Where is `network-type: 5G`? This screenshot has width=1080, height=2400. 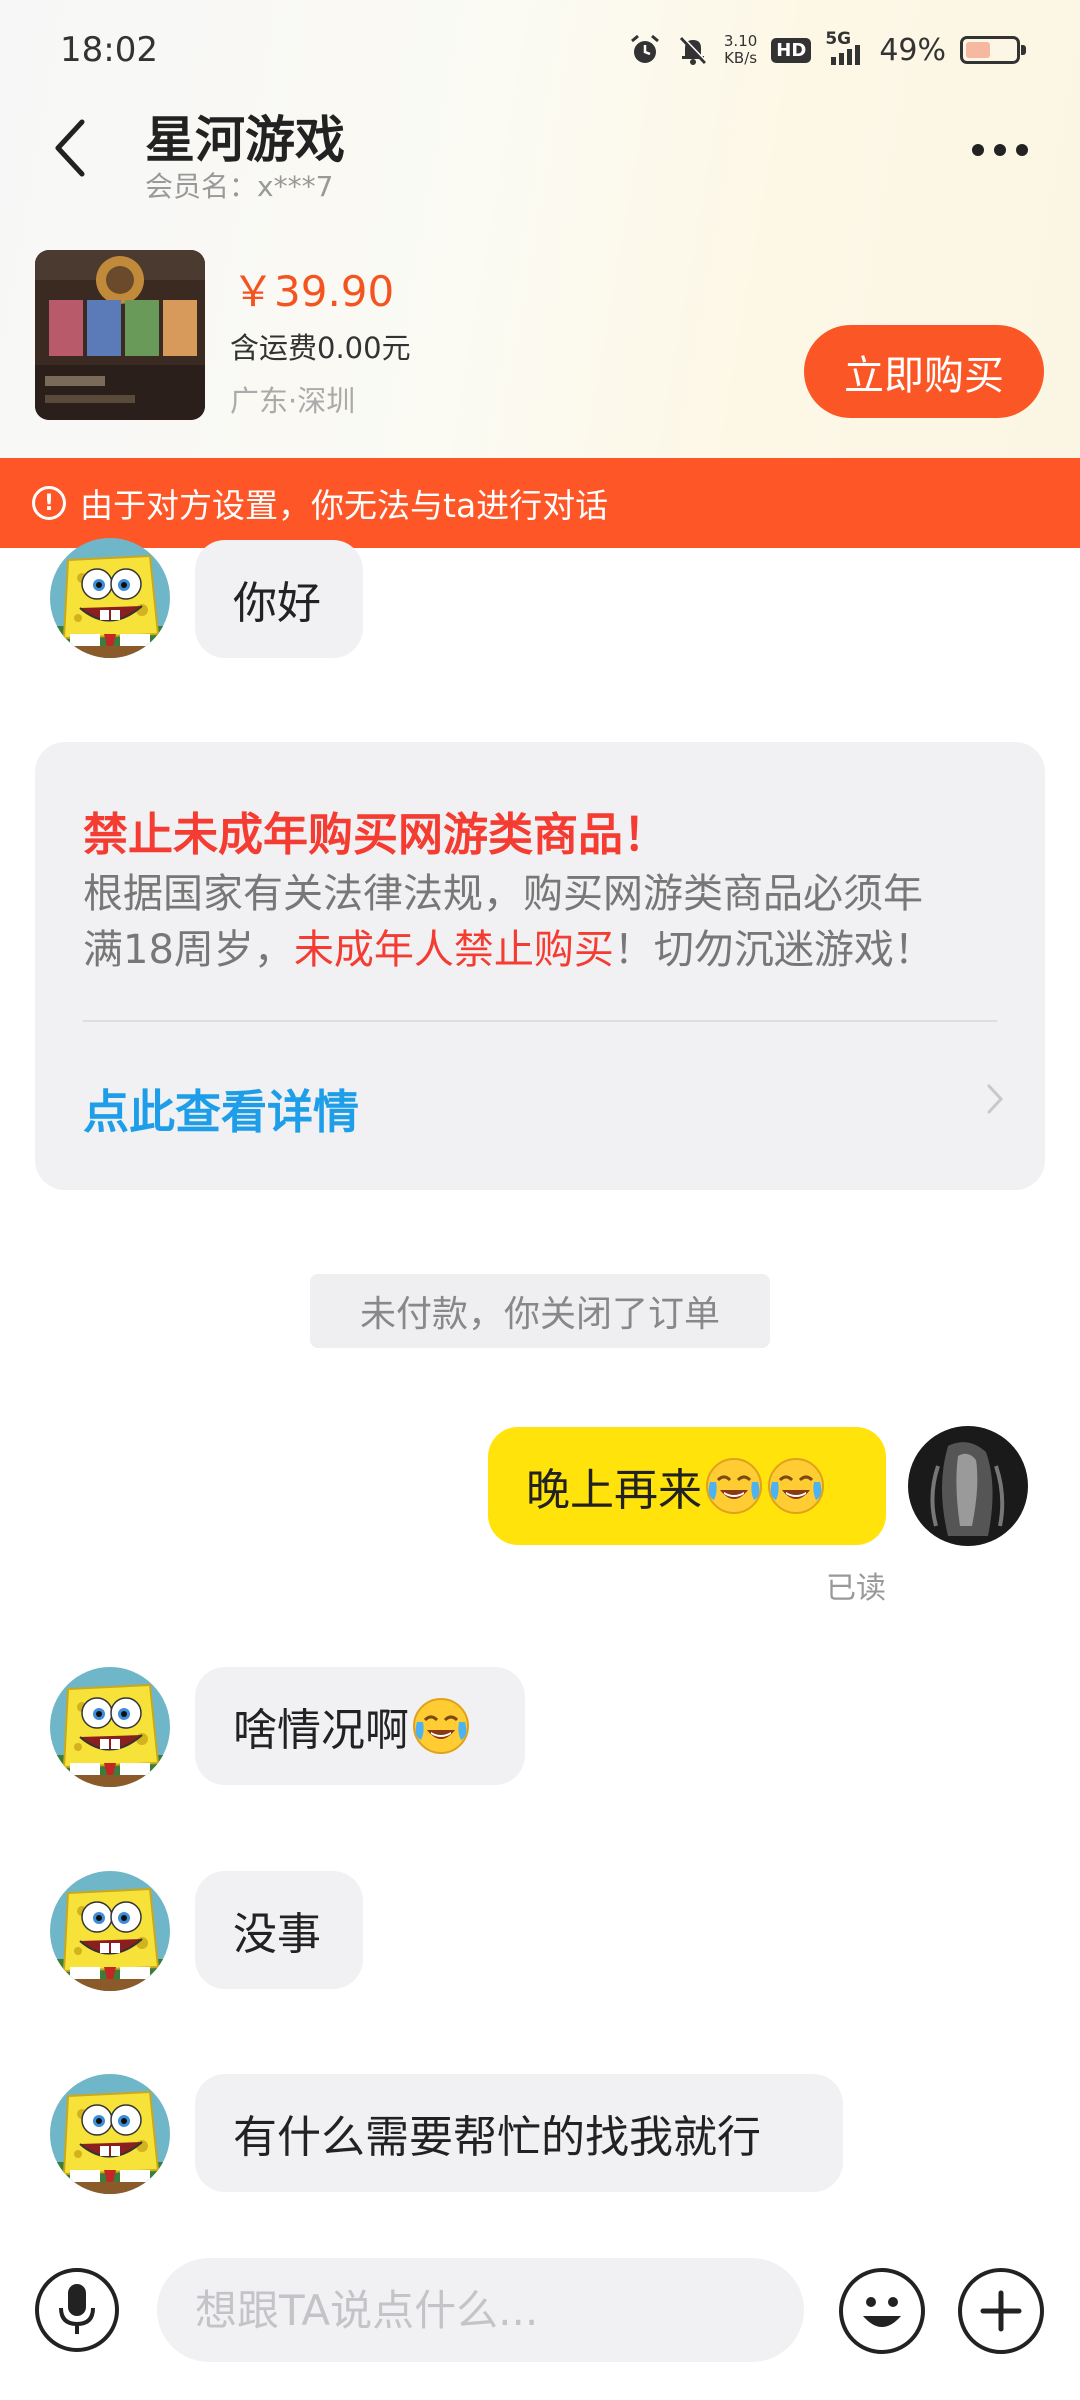 network-type: 5G is located at coordinates (838, 39).